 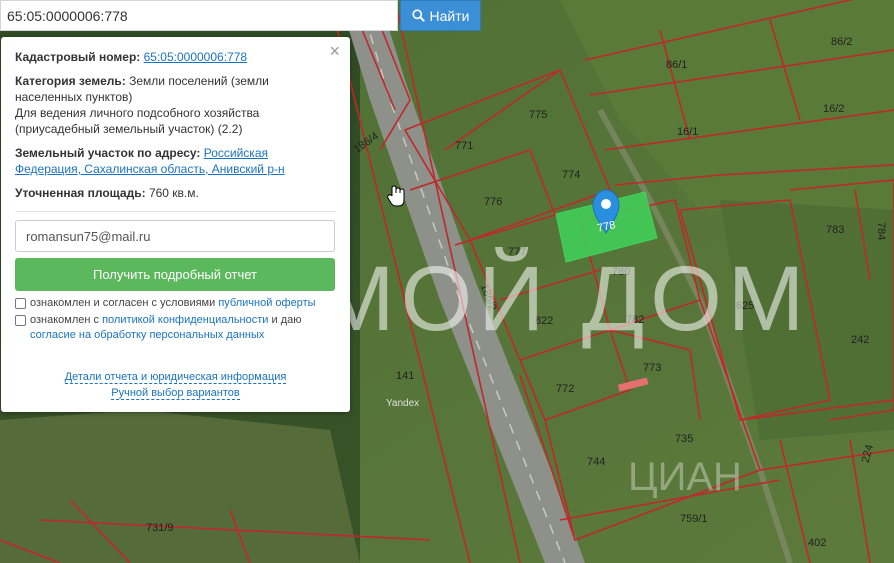 What do you see at coordinates (606, 212) in the screenshot?
I see `map-pin: 778` at bounding box center [606, 212].